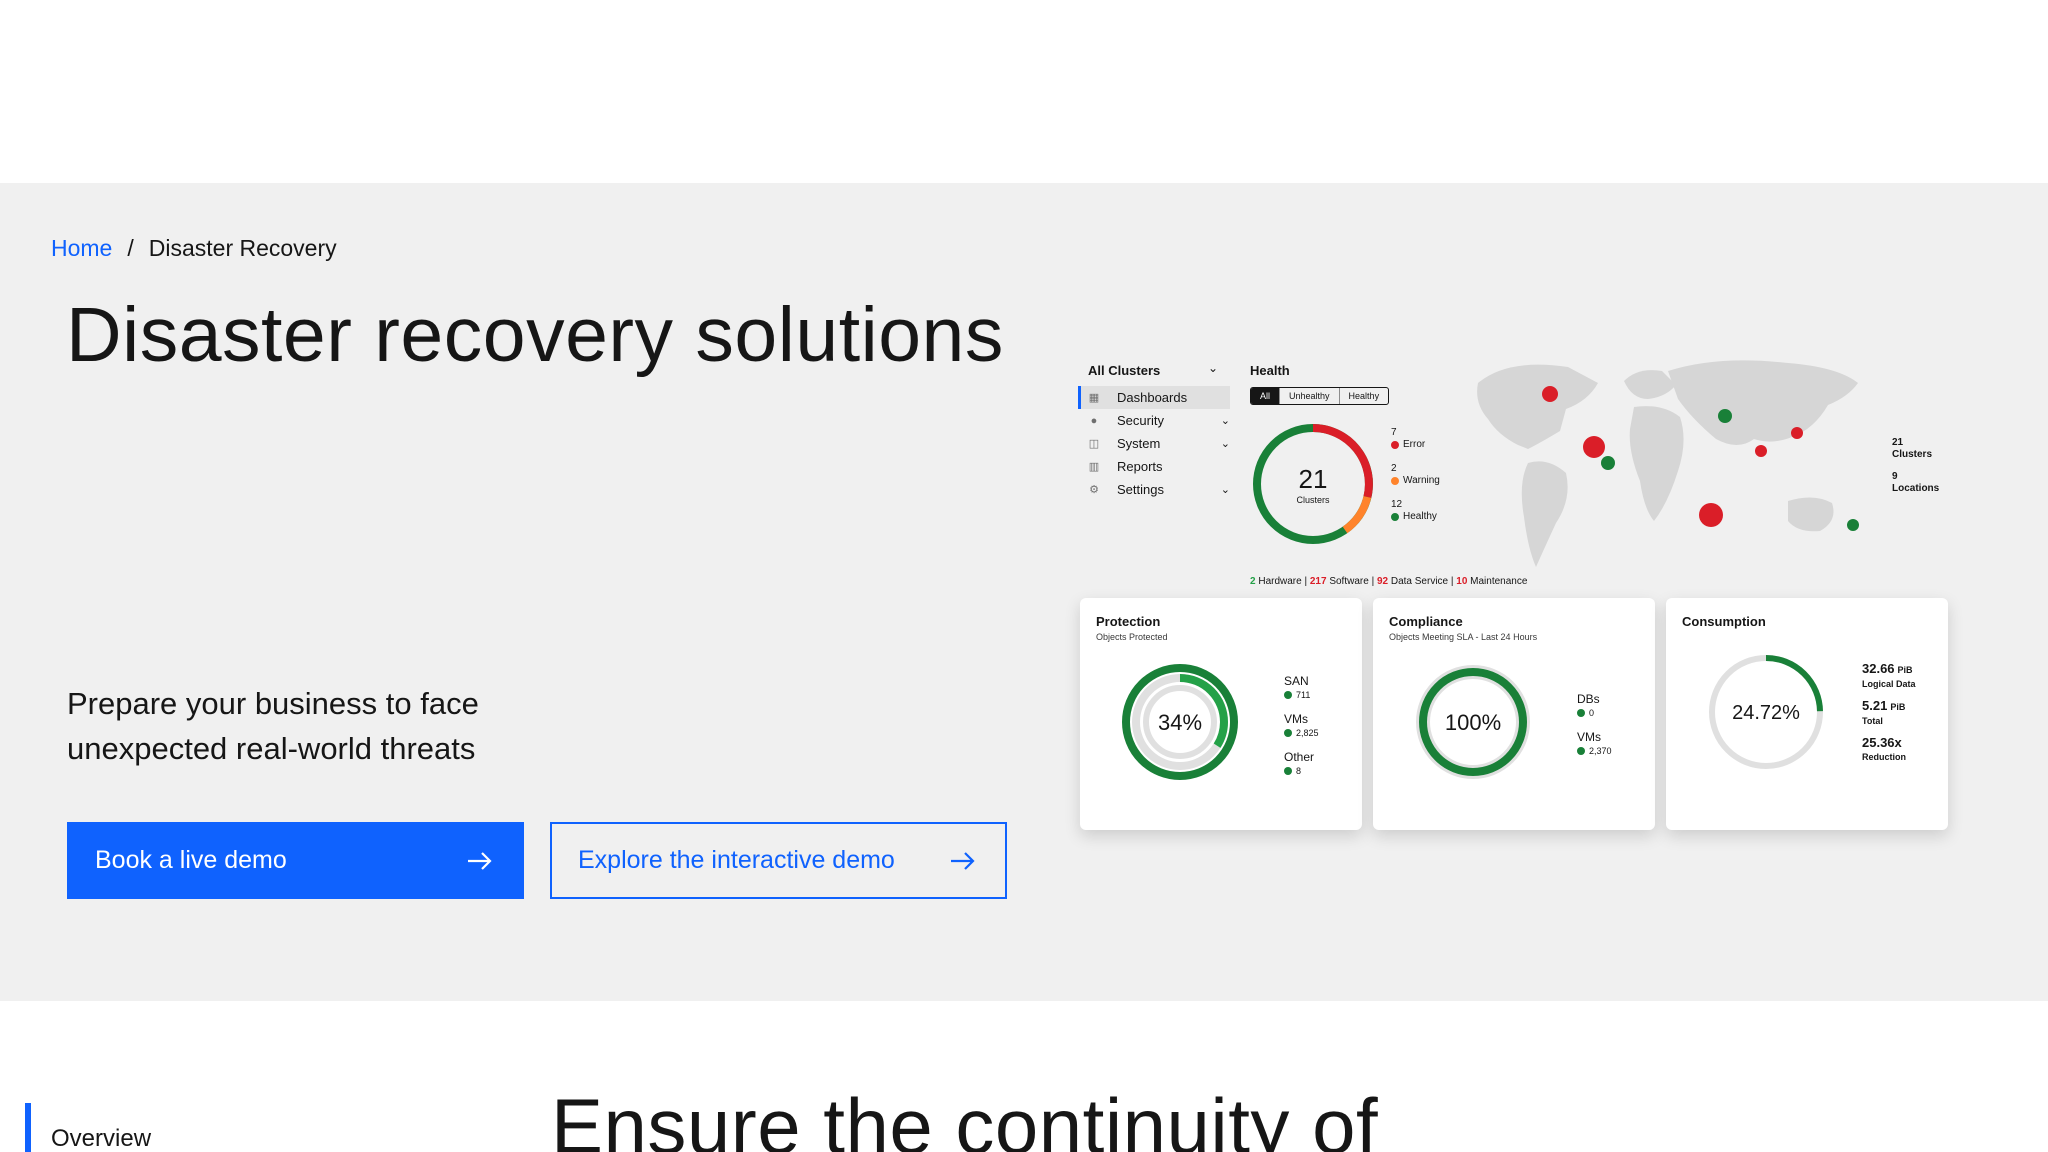 The image size is (2048, 1152). I want to click on nav-item-label: Security, so click(1140, 420).